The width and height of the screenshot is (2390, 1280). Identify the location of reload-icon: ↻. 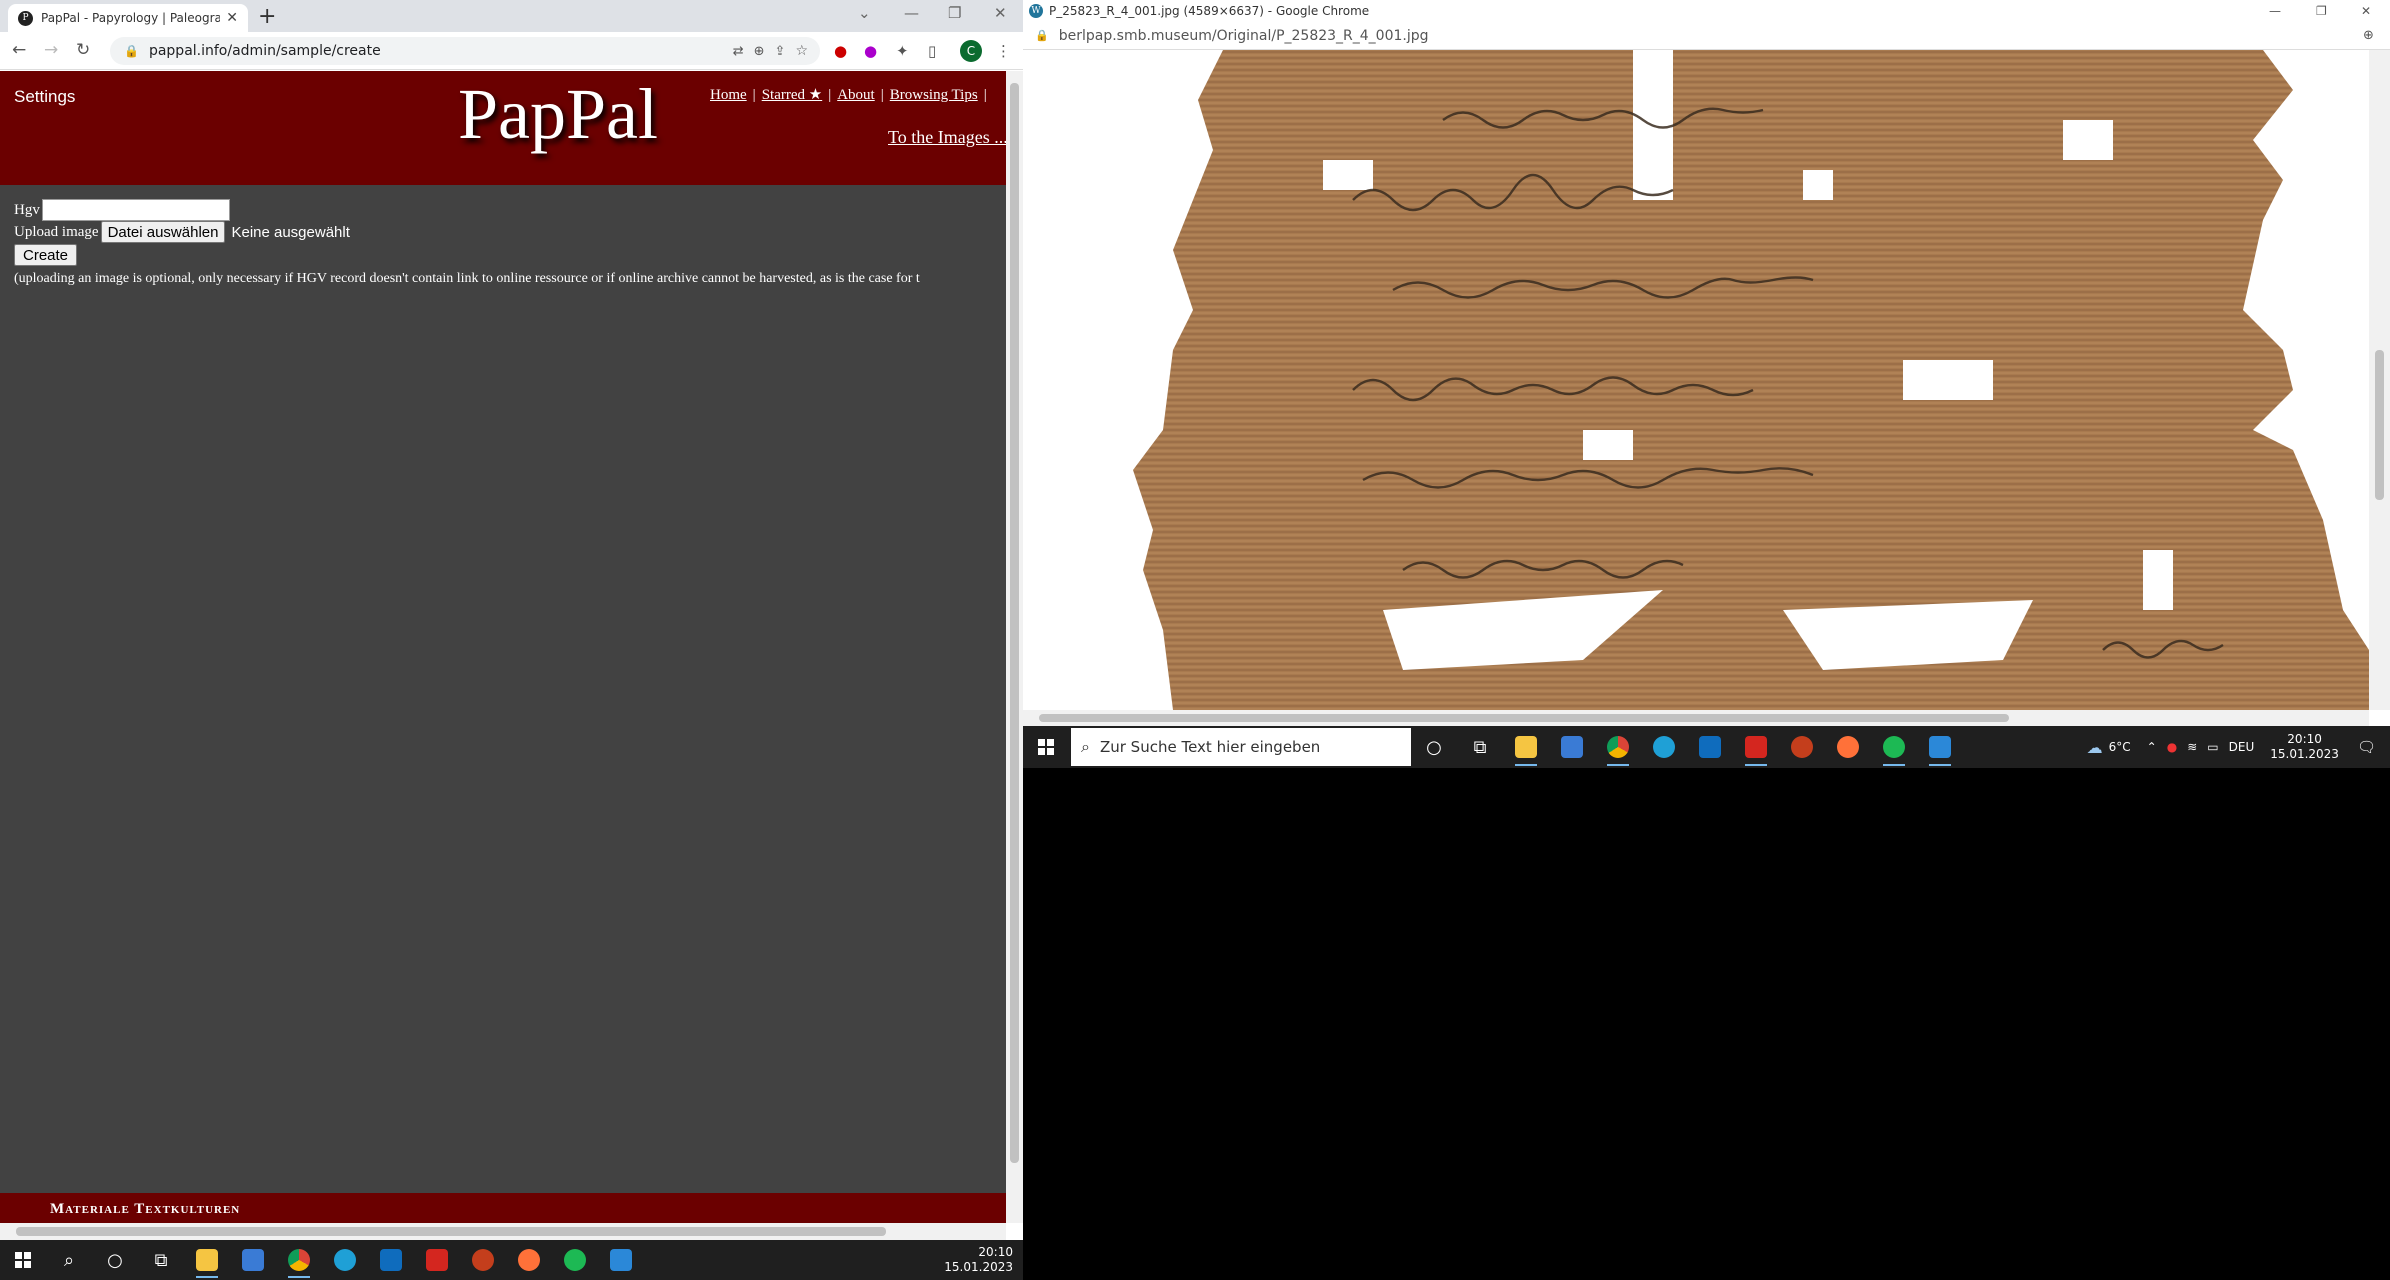
(83, 50).